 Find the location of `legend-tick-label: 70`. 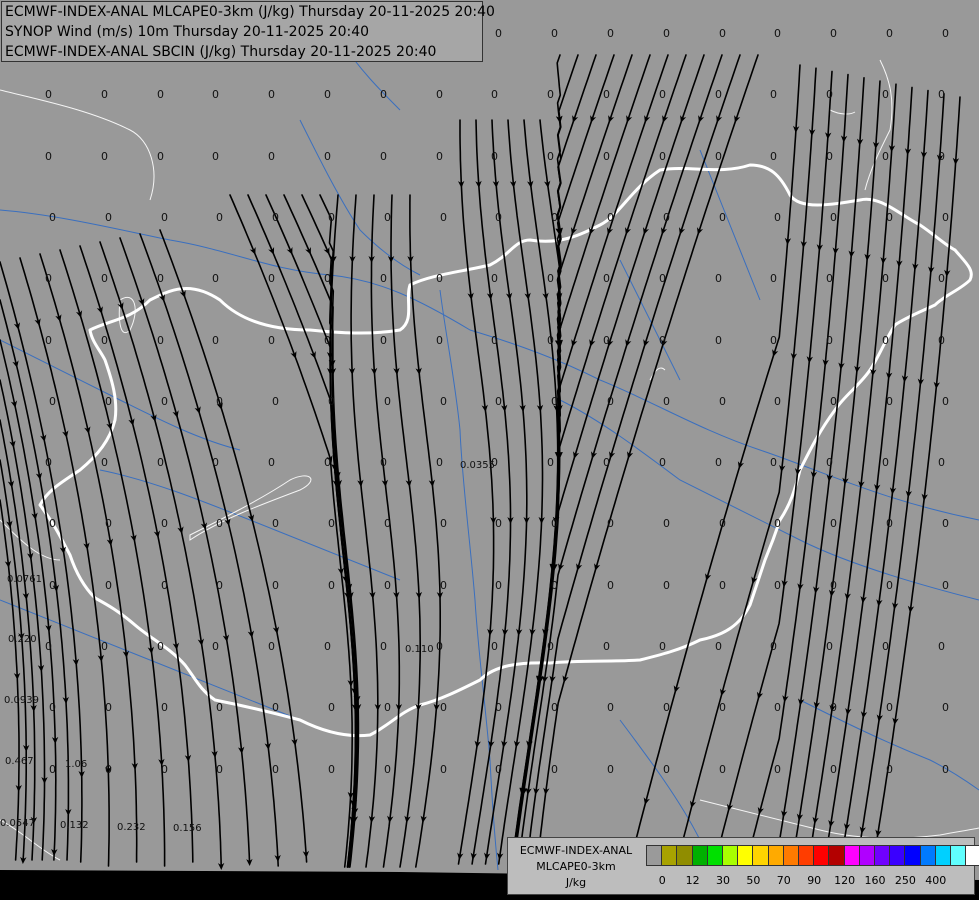

legend-tick-label: 70 is located at coordinates (783, 880).